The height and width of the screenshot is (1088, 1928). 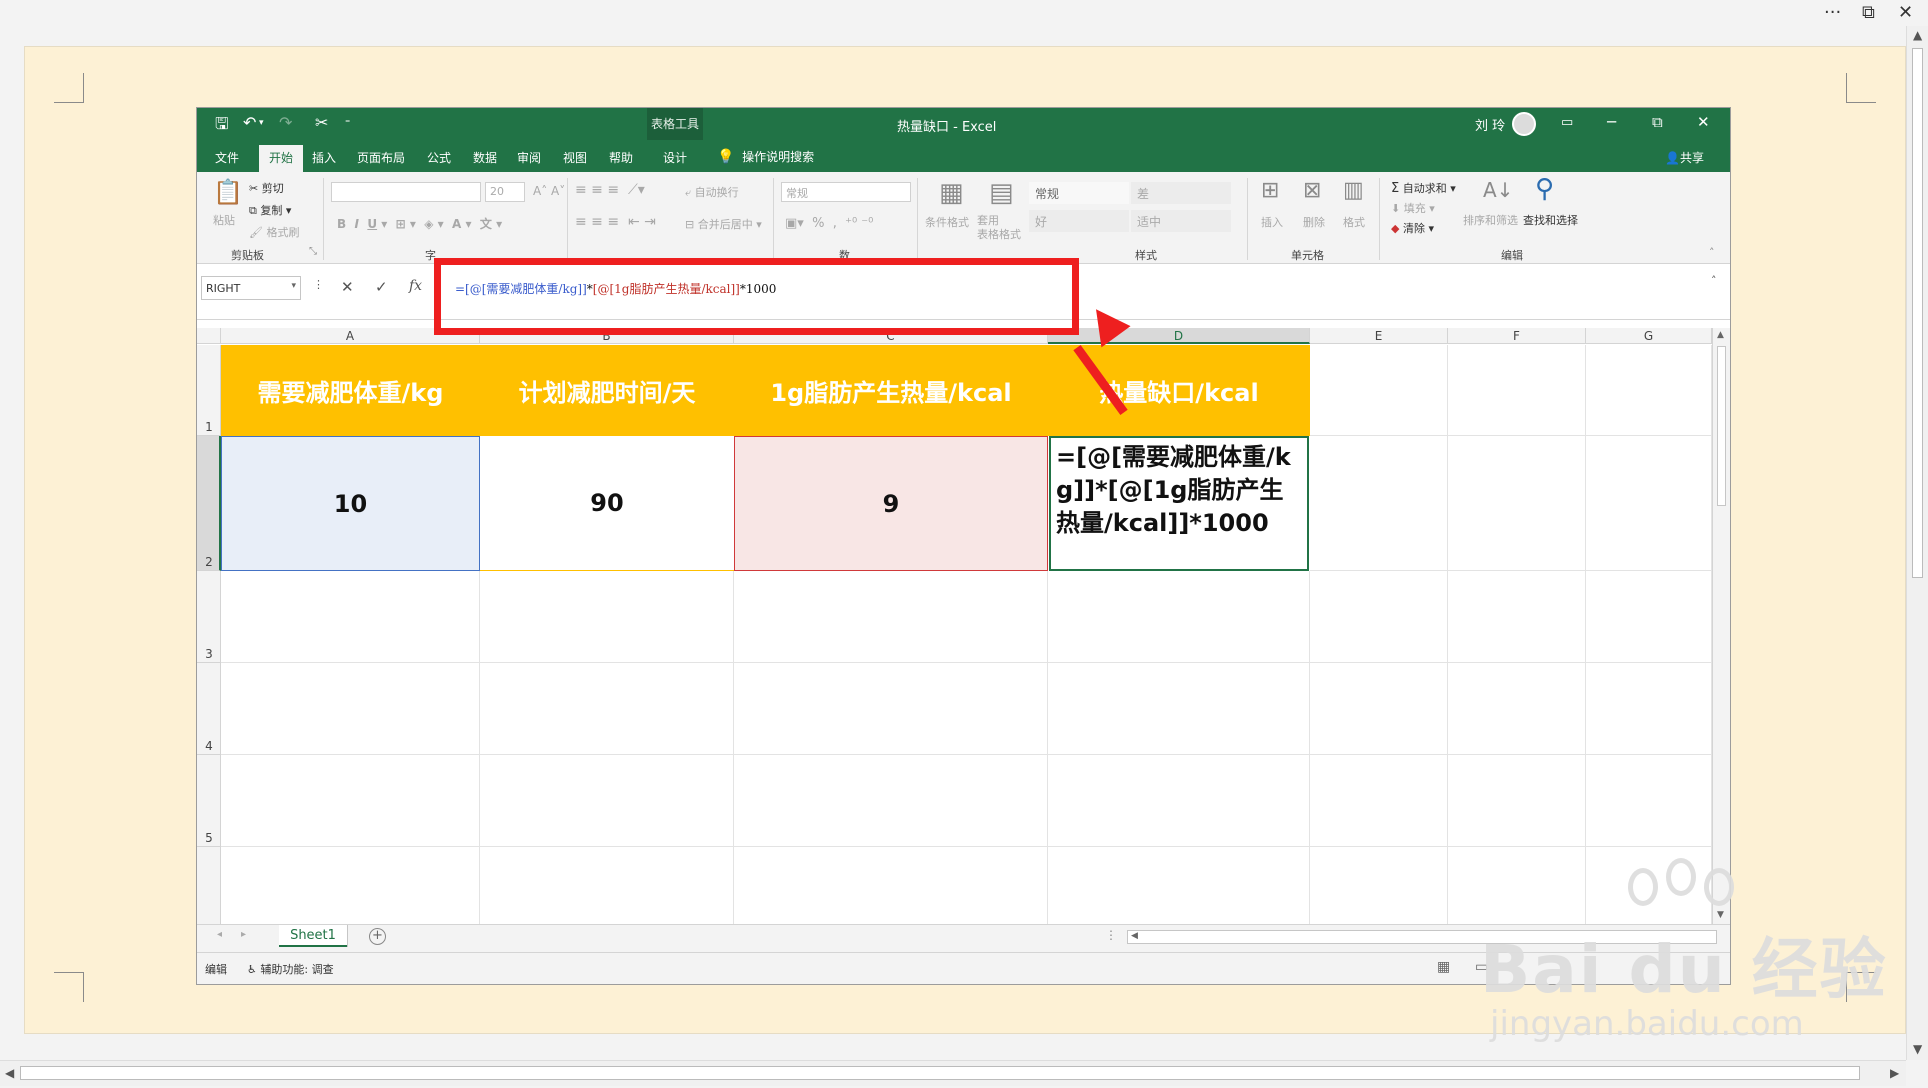 I want to click on row-header-5: 5, so click(x=209, y=801).